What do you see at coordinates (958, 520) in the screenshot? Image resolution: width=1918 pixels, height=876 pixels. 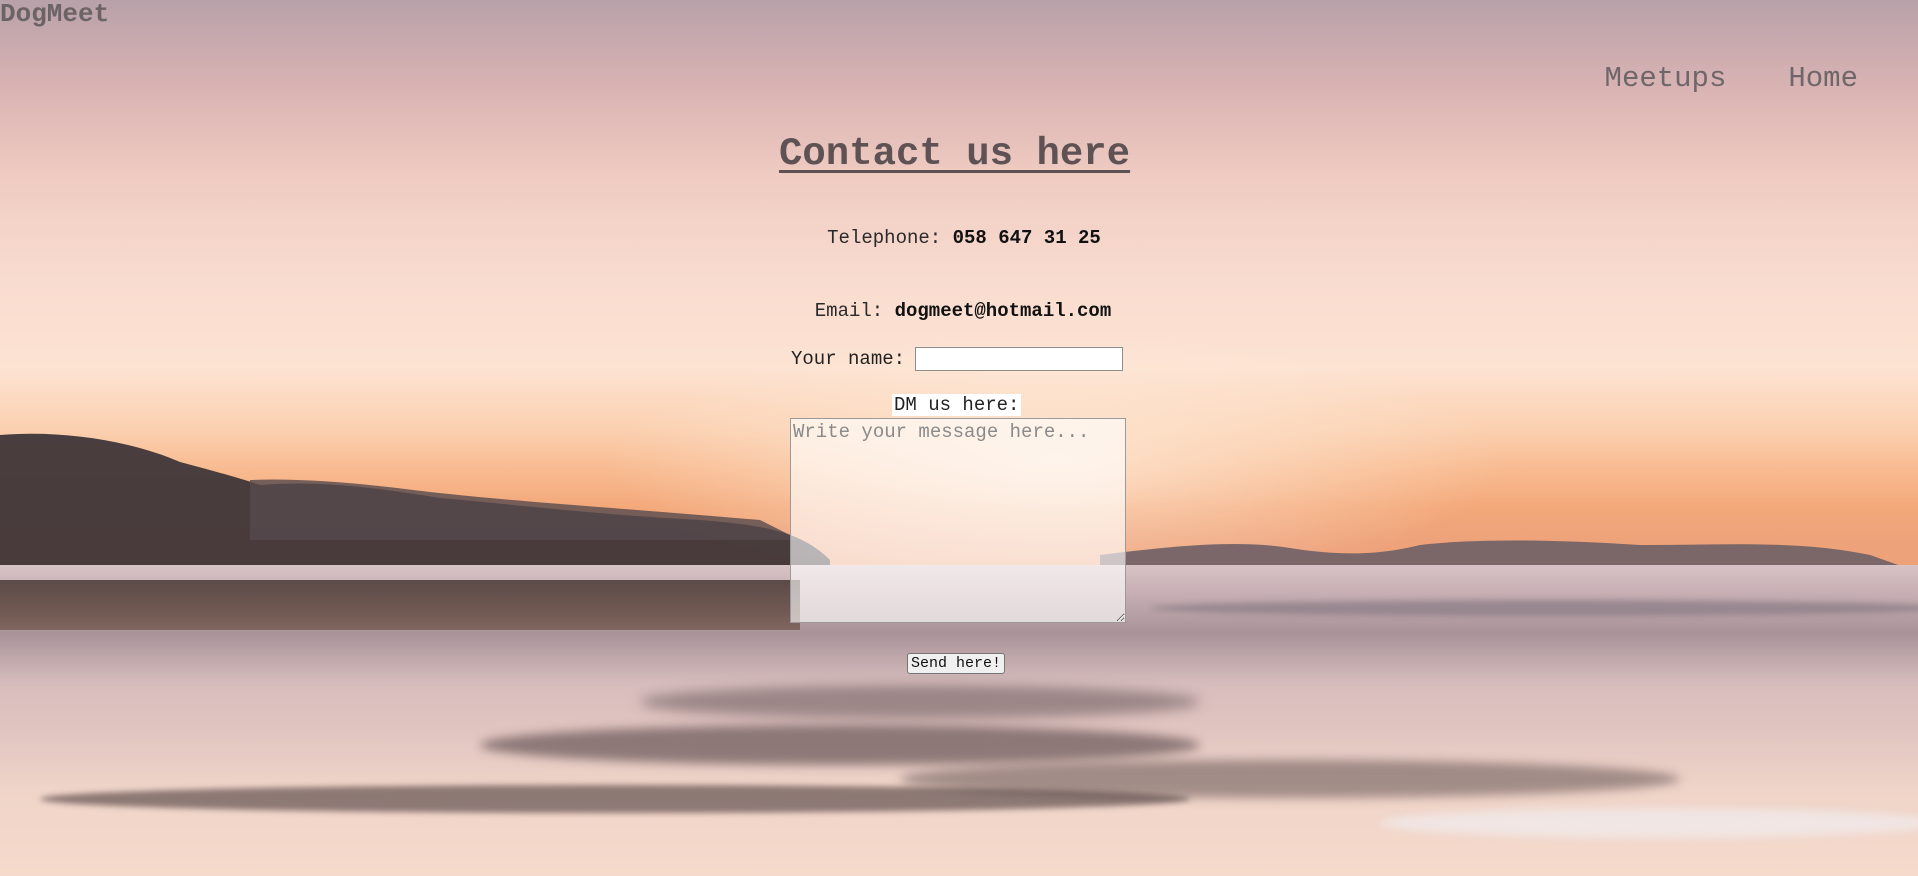 I see `message-textarea` at bounding box center [958, 520].